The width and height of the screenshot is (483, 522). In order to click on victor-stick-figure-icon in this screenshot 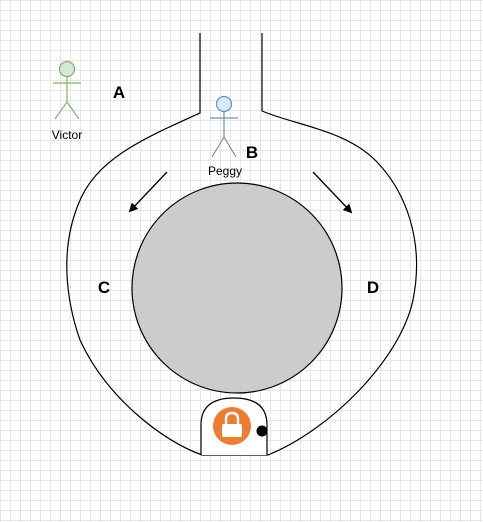, I will do `click(67, 90)`.